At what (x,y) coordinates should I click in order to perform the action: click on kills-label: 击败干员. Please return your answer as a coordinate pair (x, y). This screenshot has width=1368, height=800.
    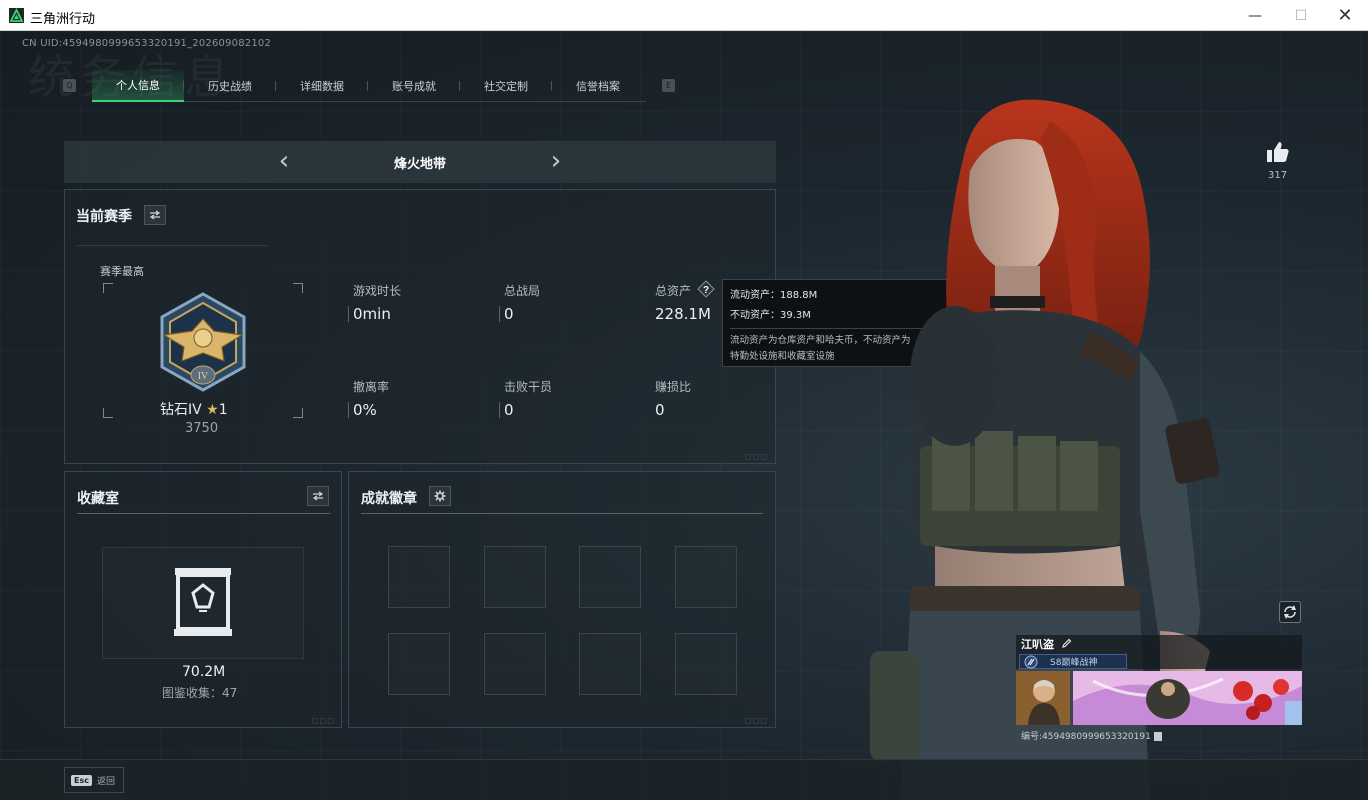
    Looking at the image, I should click on (528, 387).